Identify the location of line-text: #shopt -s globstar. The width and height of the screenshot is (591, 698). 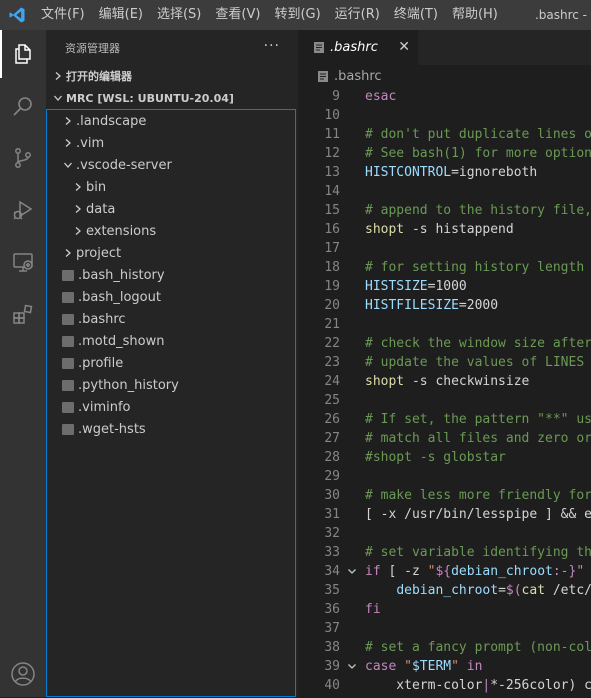
(435, 457).